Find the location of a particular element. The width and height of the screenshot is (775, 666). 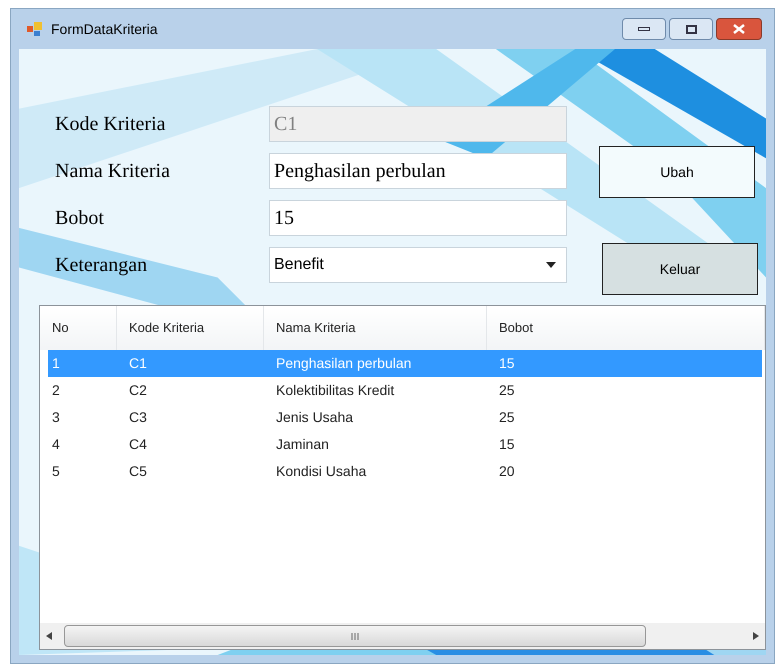

form-icon is located at coordinates (35, 29).